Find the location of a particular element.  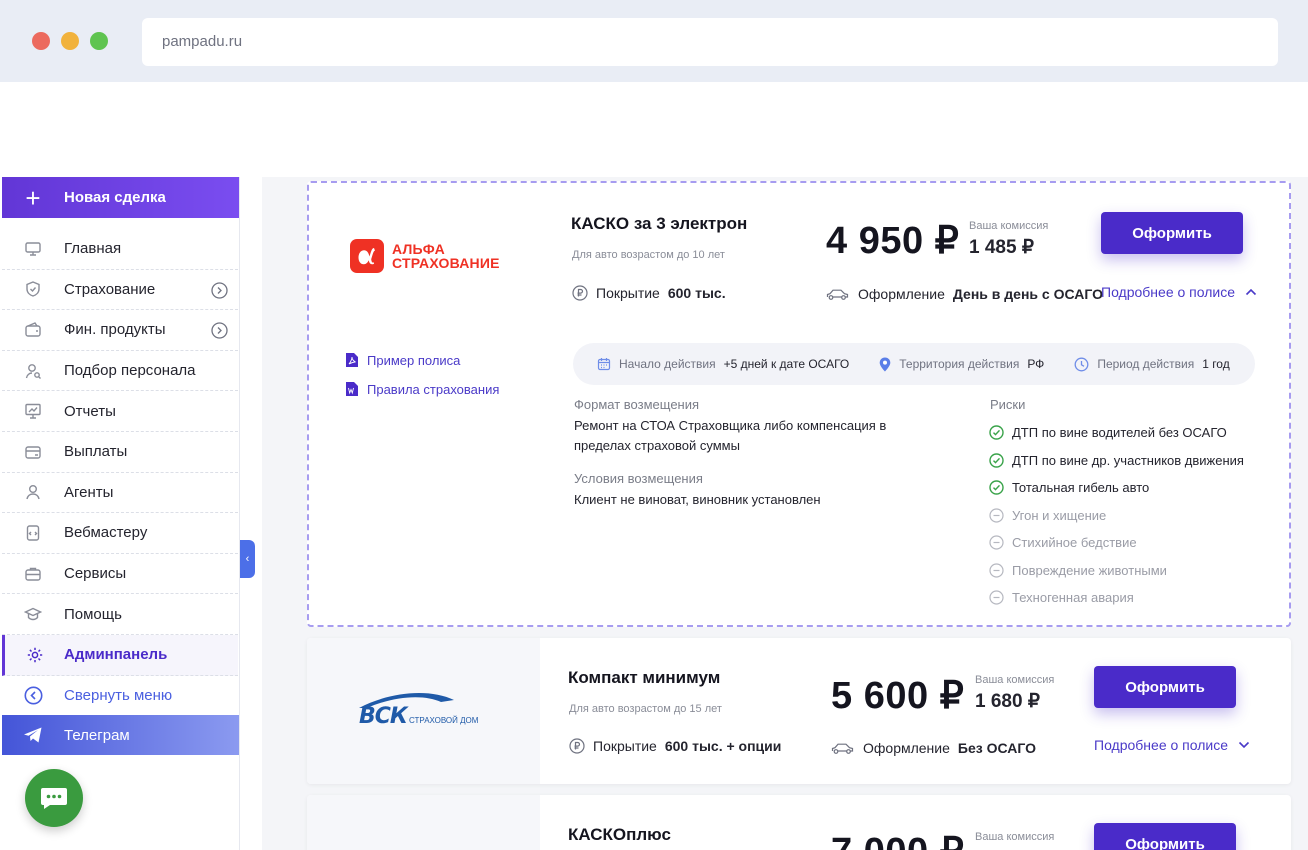

sample-policy-link: Пример полиса is located at coordinates (402, 360).